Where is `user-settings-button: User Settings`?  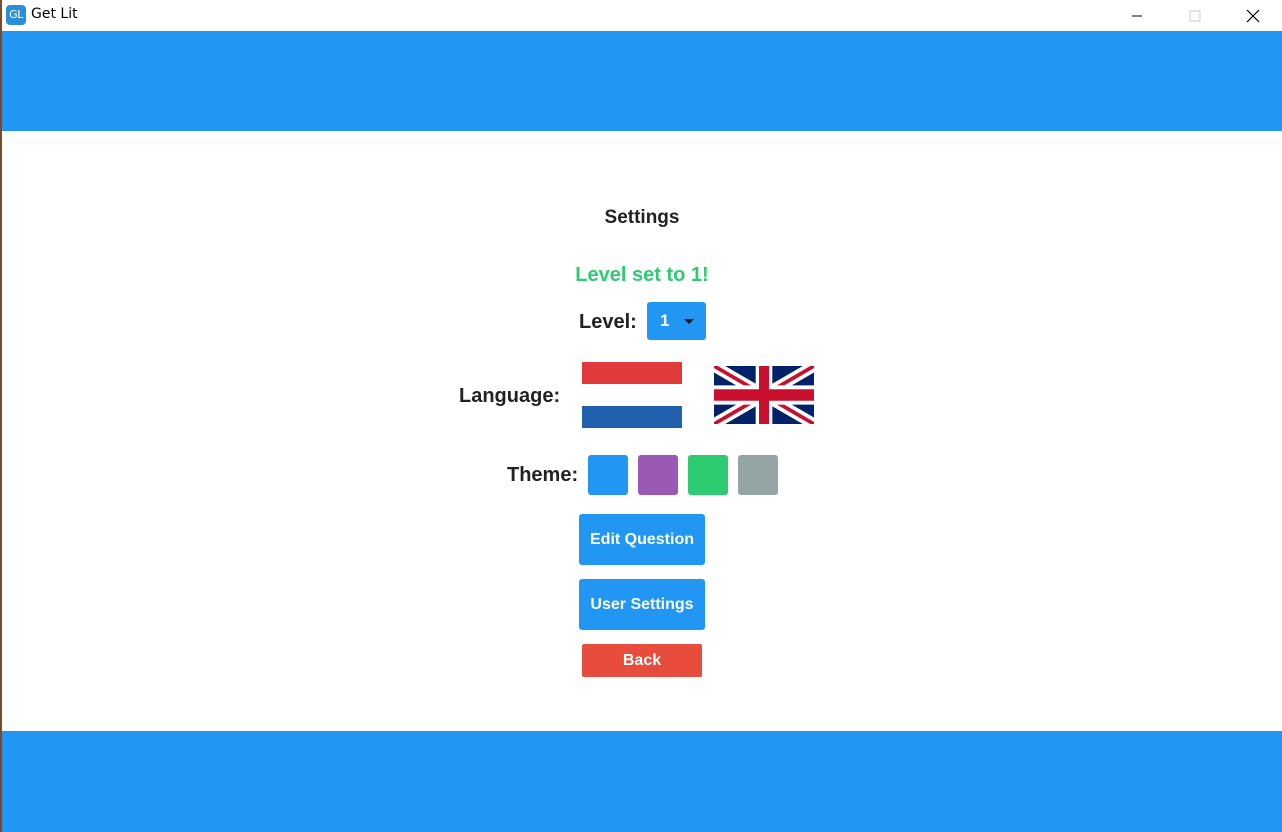
user-settings-button: User Settings is located at coordinates (642, 604).